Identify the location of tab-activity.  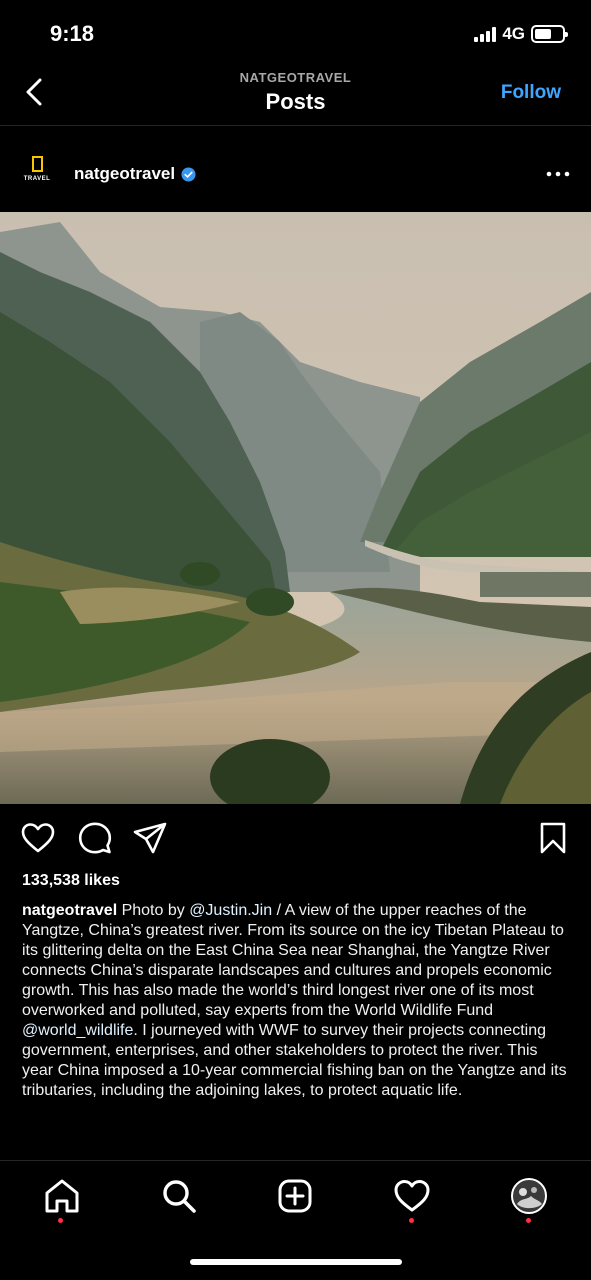
(412, 1196).